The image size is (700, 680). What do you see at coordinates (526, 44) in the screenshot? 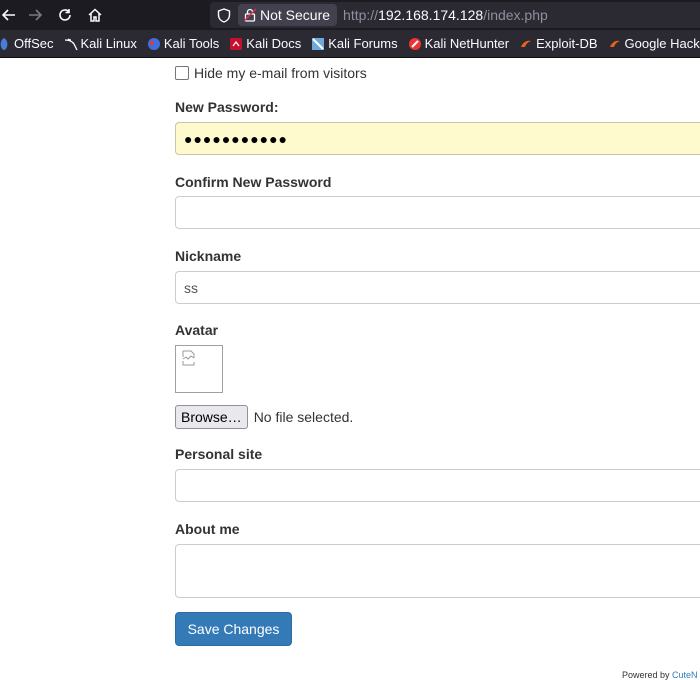
I see `exploit-db-icon` at bounding box center [526, 44].